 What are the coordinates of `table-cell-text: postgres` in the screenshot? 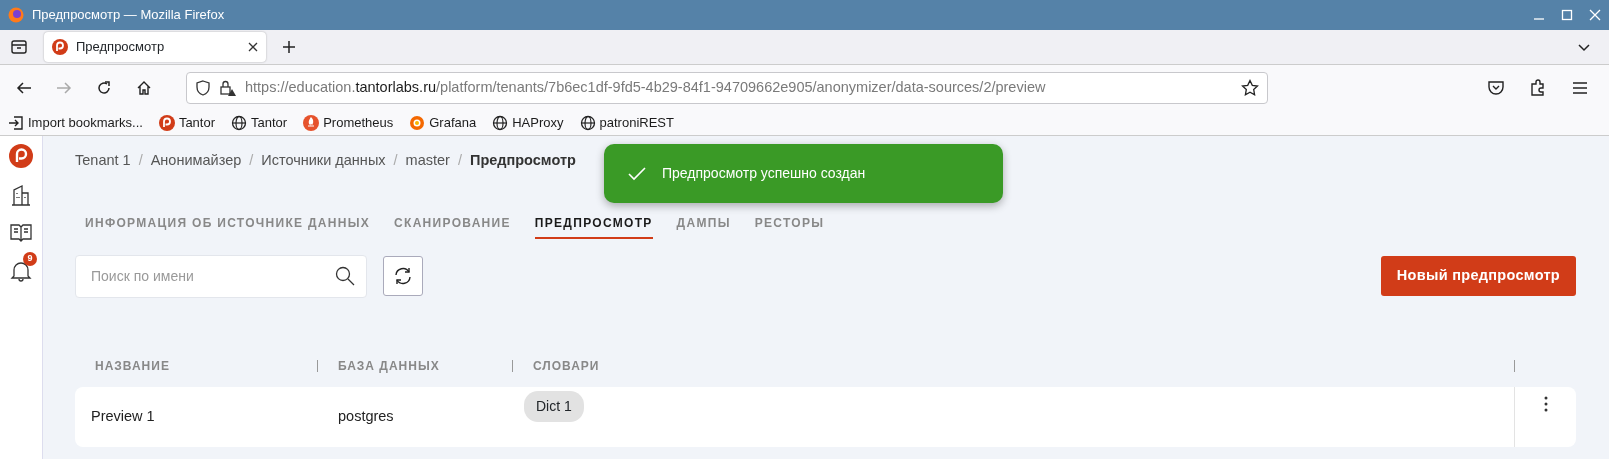 It's located at (366, 416).